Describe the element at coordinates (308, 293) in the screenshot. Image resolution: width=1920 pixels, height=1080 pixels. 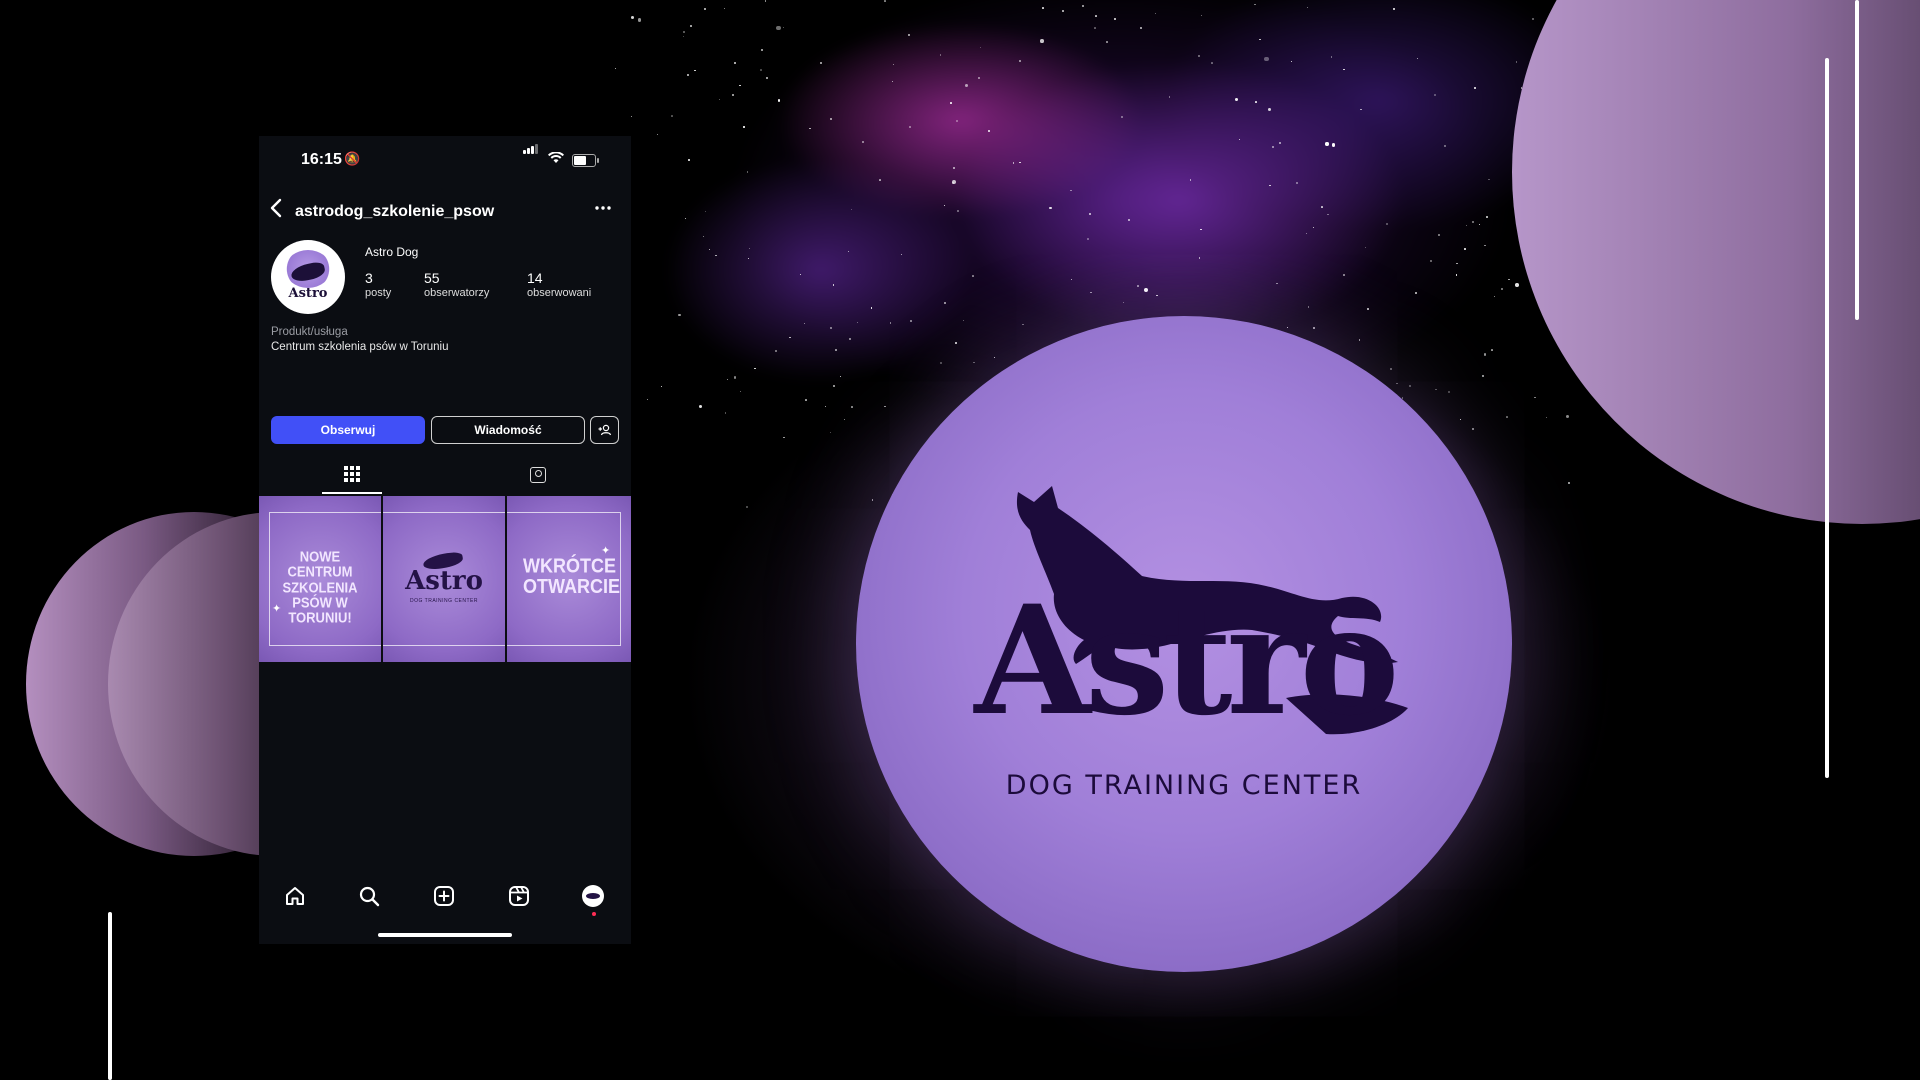
I see `avatar-logo-text: Astro` at that location.